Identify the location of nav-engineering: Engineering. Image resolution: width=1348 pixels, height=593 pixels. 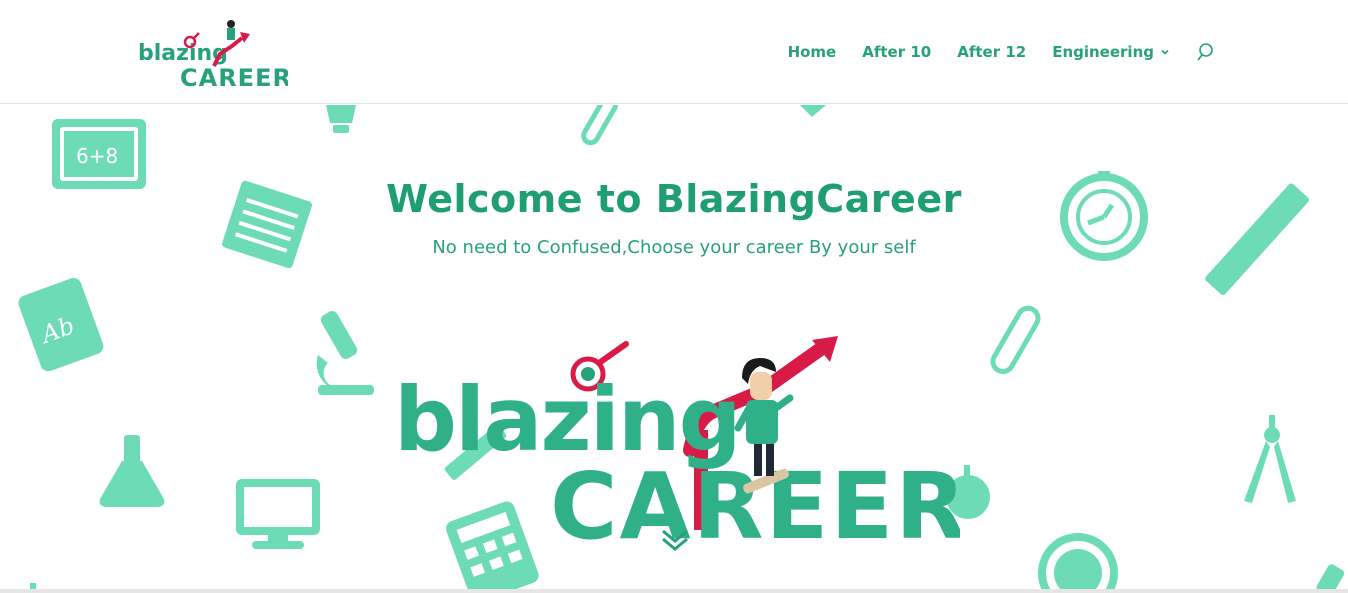
(1111, 52).